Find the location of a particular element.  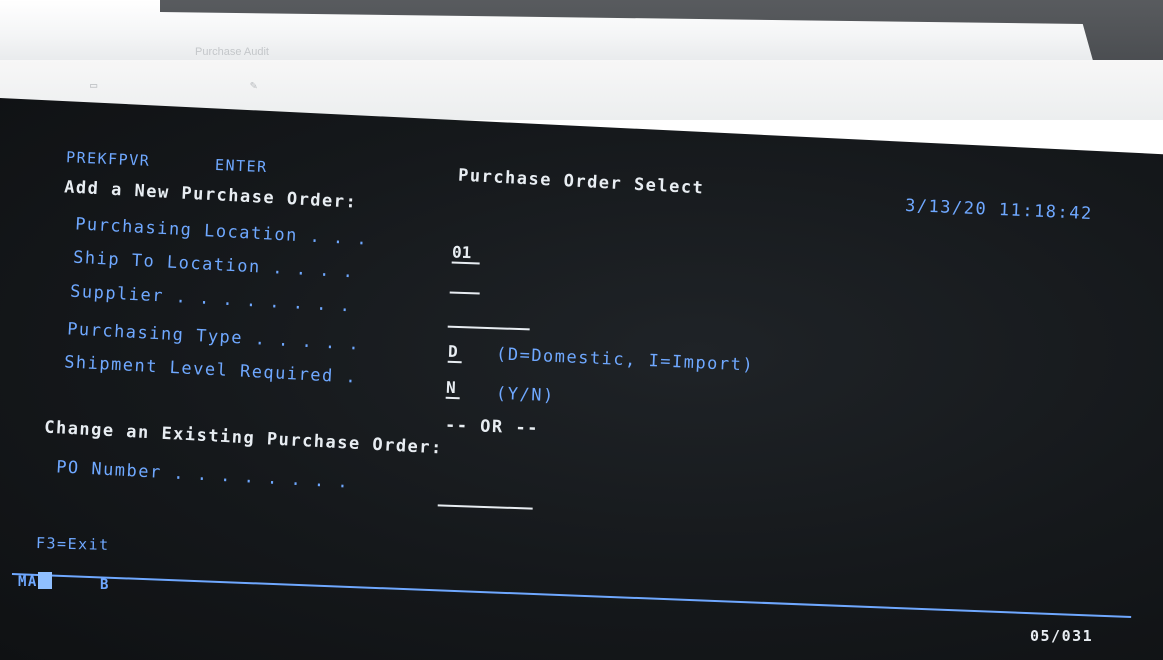

supplier-input is located at coordinates (489, 319).